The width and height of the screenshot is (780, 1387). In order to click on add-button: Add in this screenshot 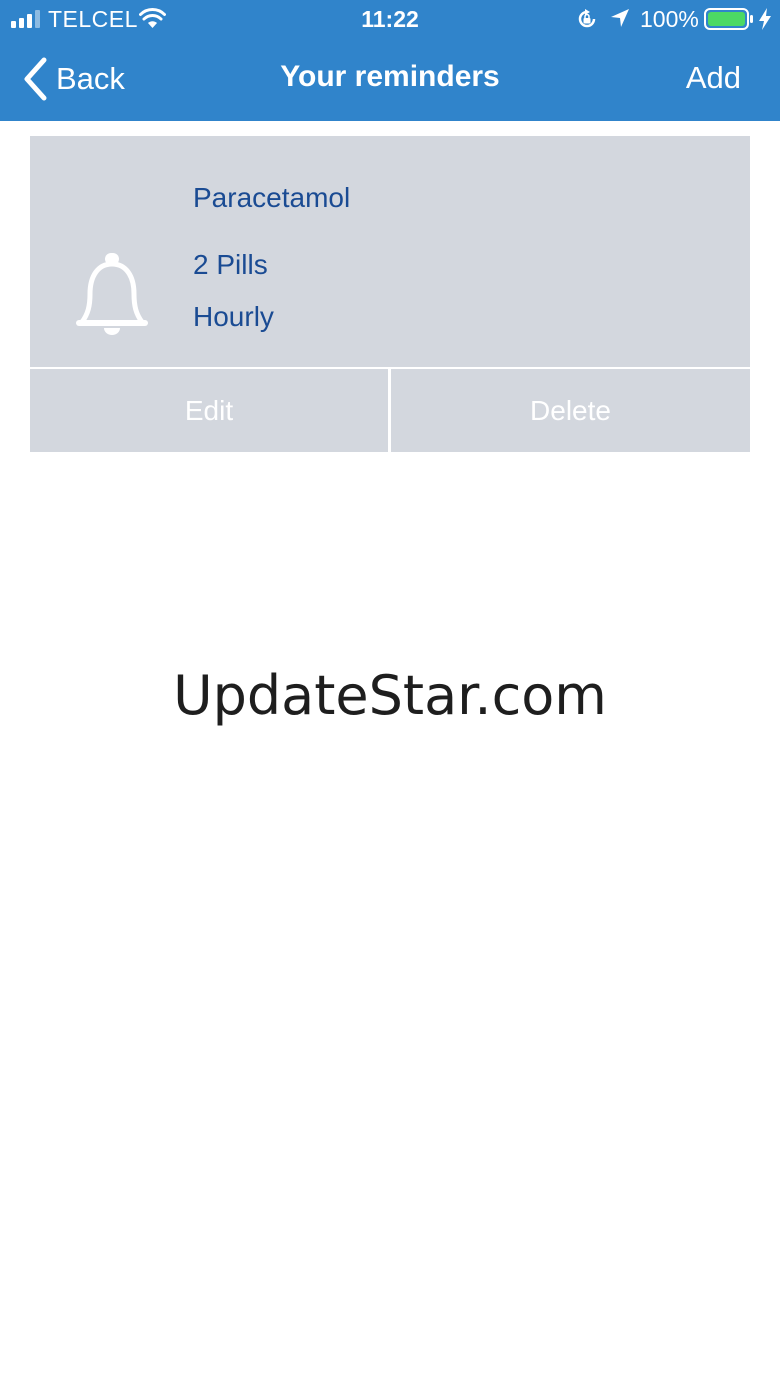, I will do `click(713, 78)`.